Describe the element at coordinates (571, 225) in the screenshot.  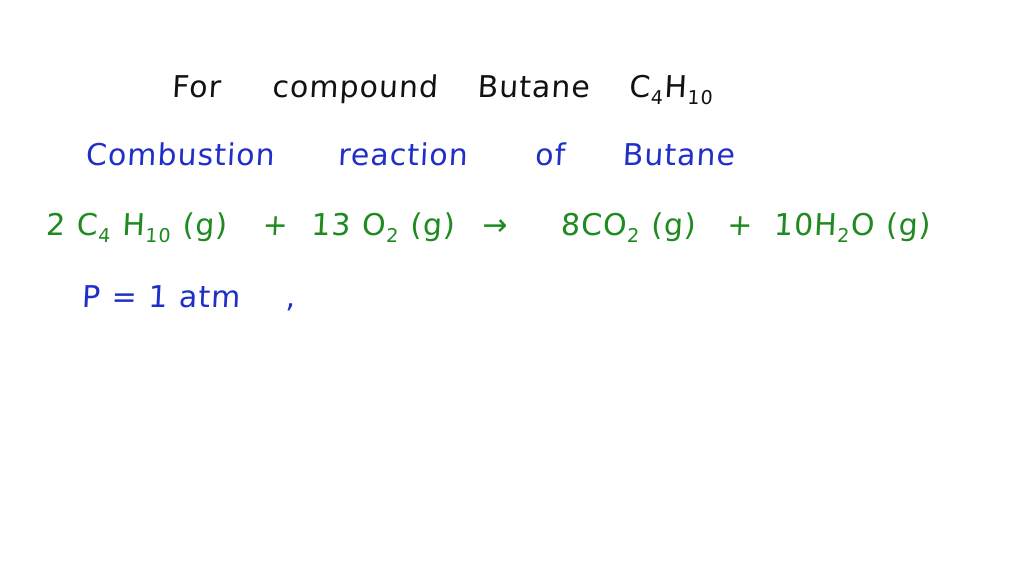
I see `coefficient-co2: 8` at that location.